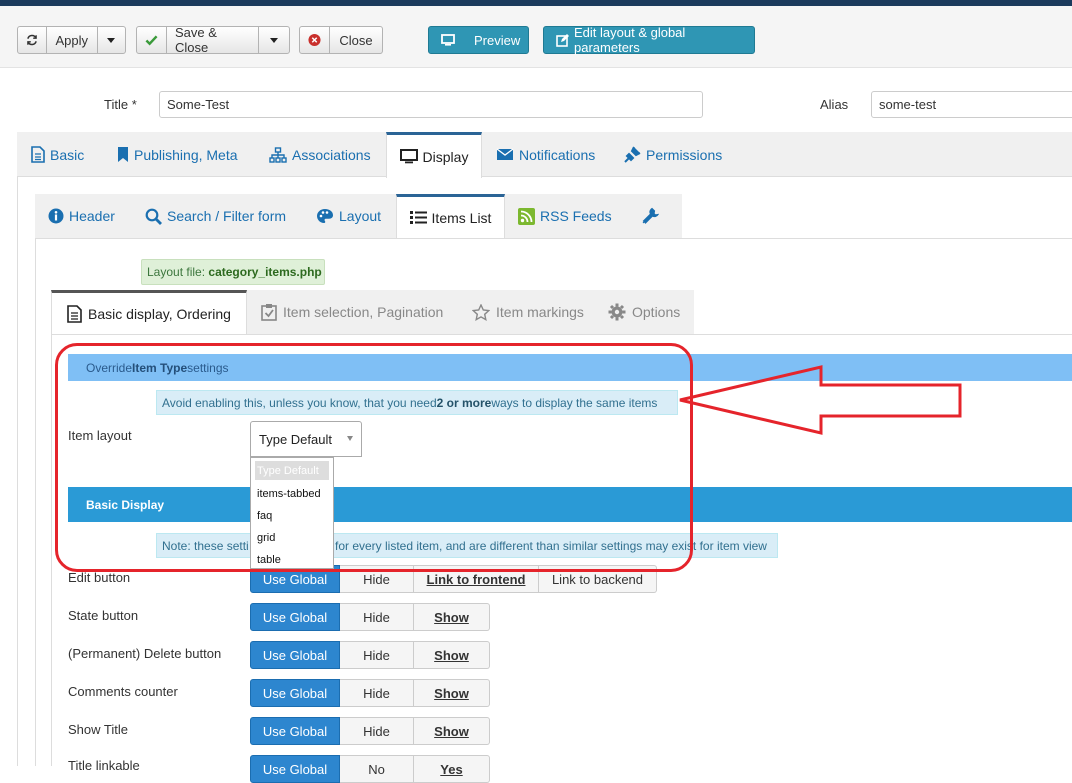 Image resolution: width=1072 pixels, height=783 pixels. What do you see at coordinates (434, 155) in the screenshot?
I see `tab-display: Display` at bounding box center [434, 155].